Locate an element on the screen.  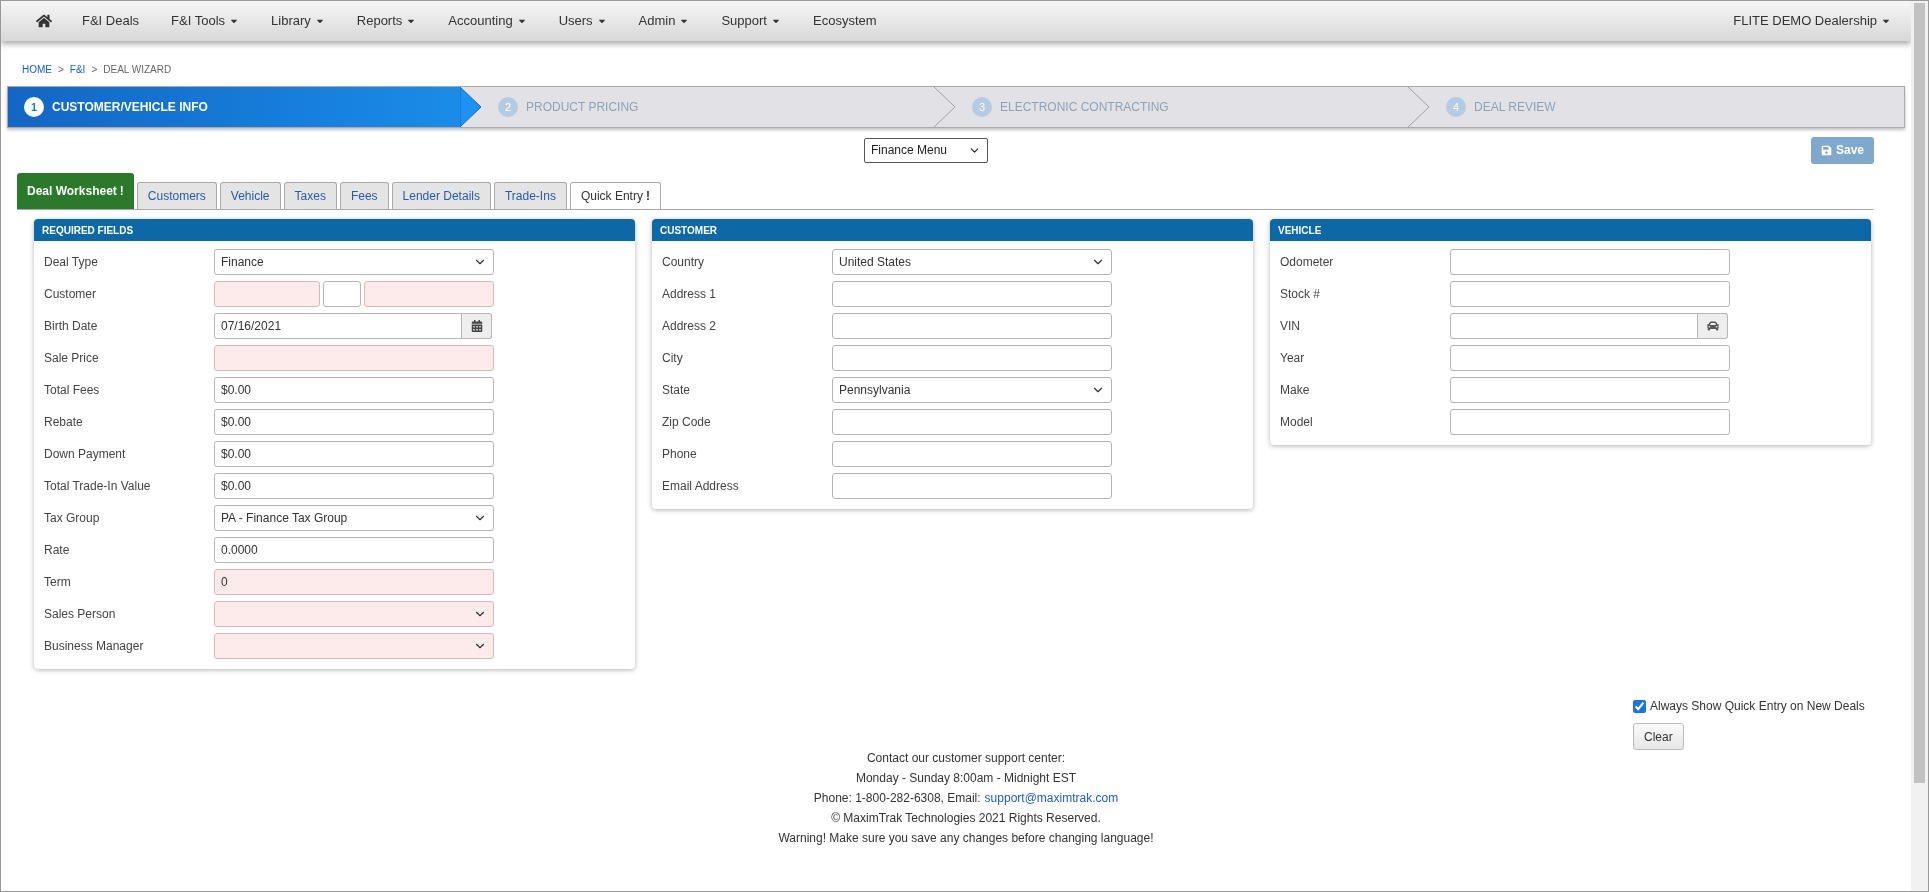
field-label: Deal Type is located at coordinates (71, 262).